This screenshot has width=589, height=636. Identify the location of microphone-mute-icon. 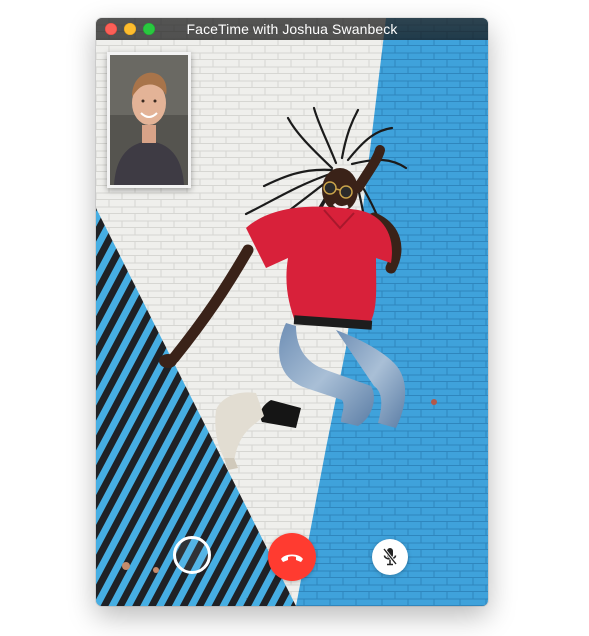
(390, 557).